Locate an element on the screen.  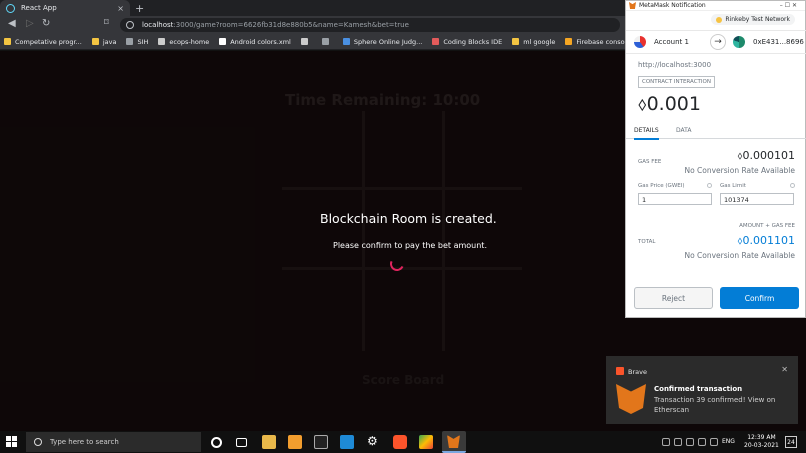
bookmark-item: SIH is located at coordinates (137, 42).